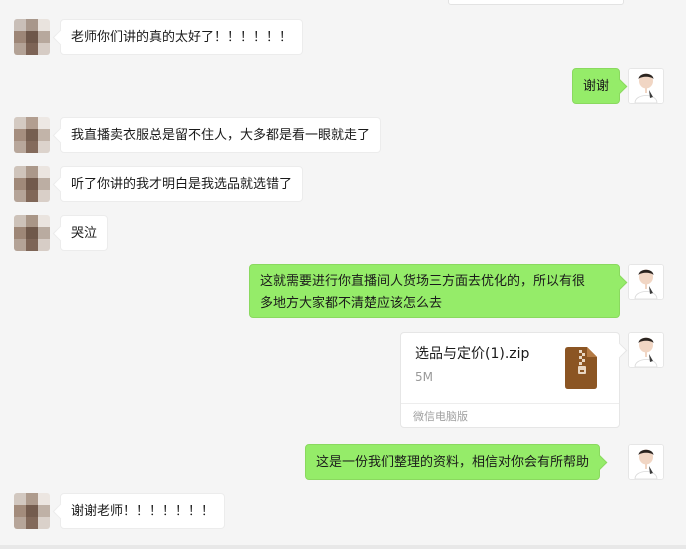  What do you see at coordinates (424, 377) in the screenshot?
I see `file-size: 5M` at bounding box center [424, 377].